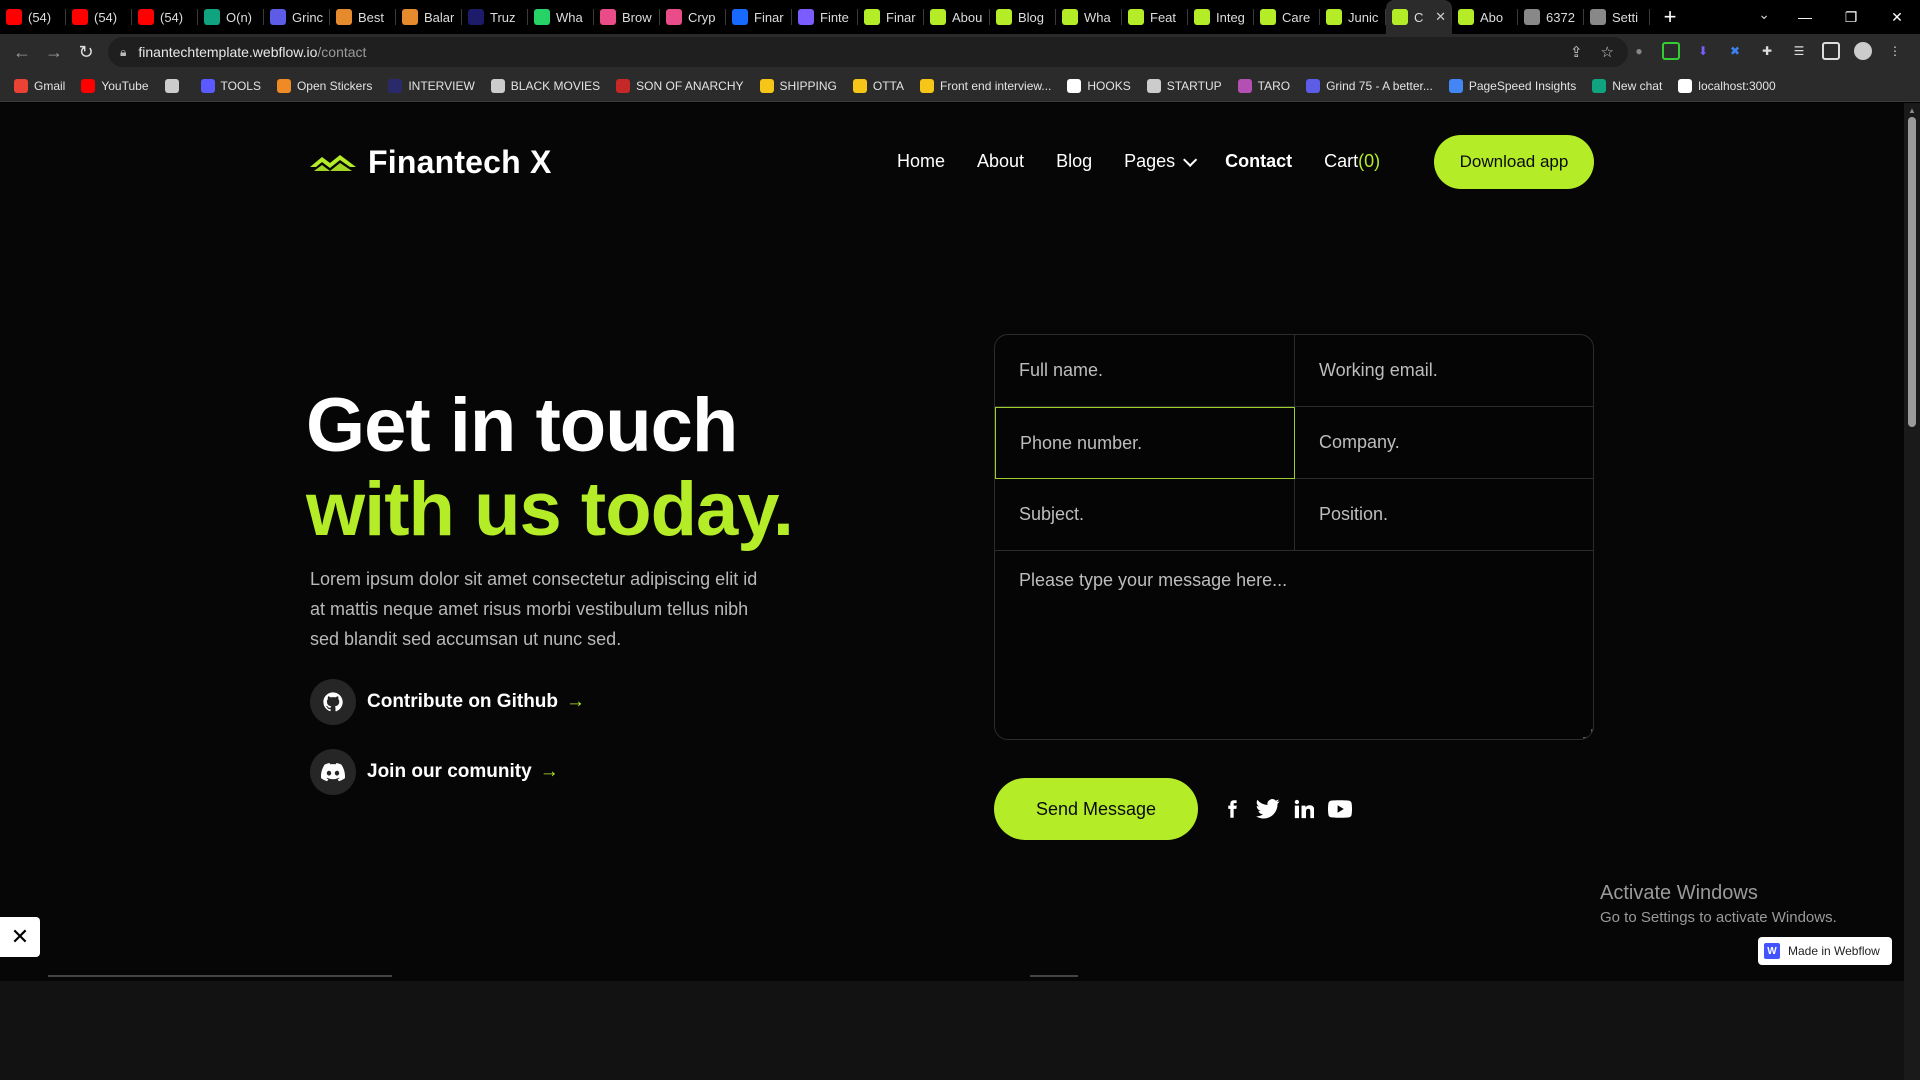  Describe the element at coordinates (239, 17) in the screenshot. I see `tab-title: O(n)` at that location.